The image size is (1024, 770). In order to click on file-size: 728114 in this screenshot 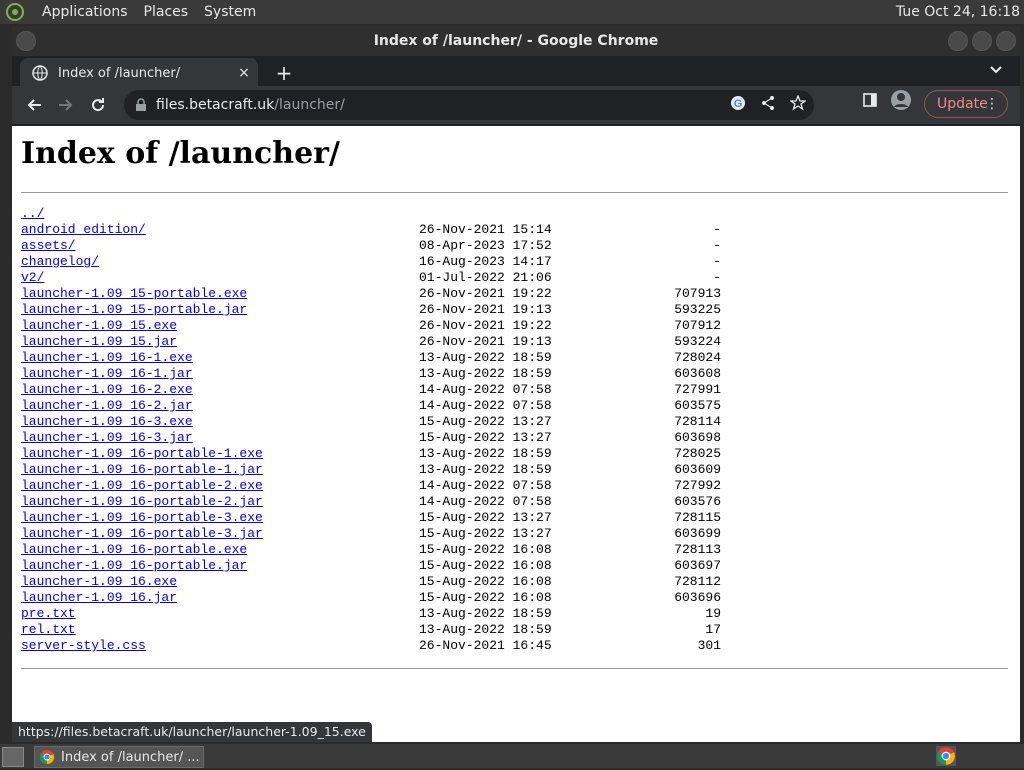, I will do `click(697, 421)`.